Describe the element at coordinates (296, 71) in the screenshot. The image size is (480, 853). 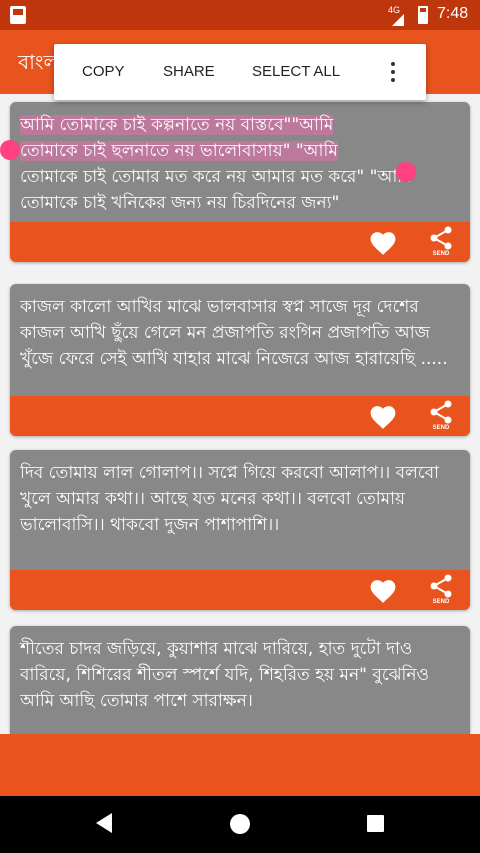
I see `select-all-menu-item: SELECT ALL` at that location.